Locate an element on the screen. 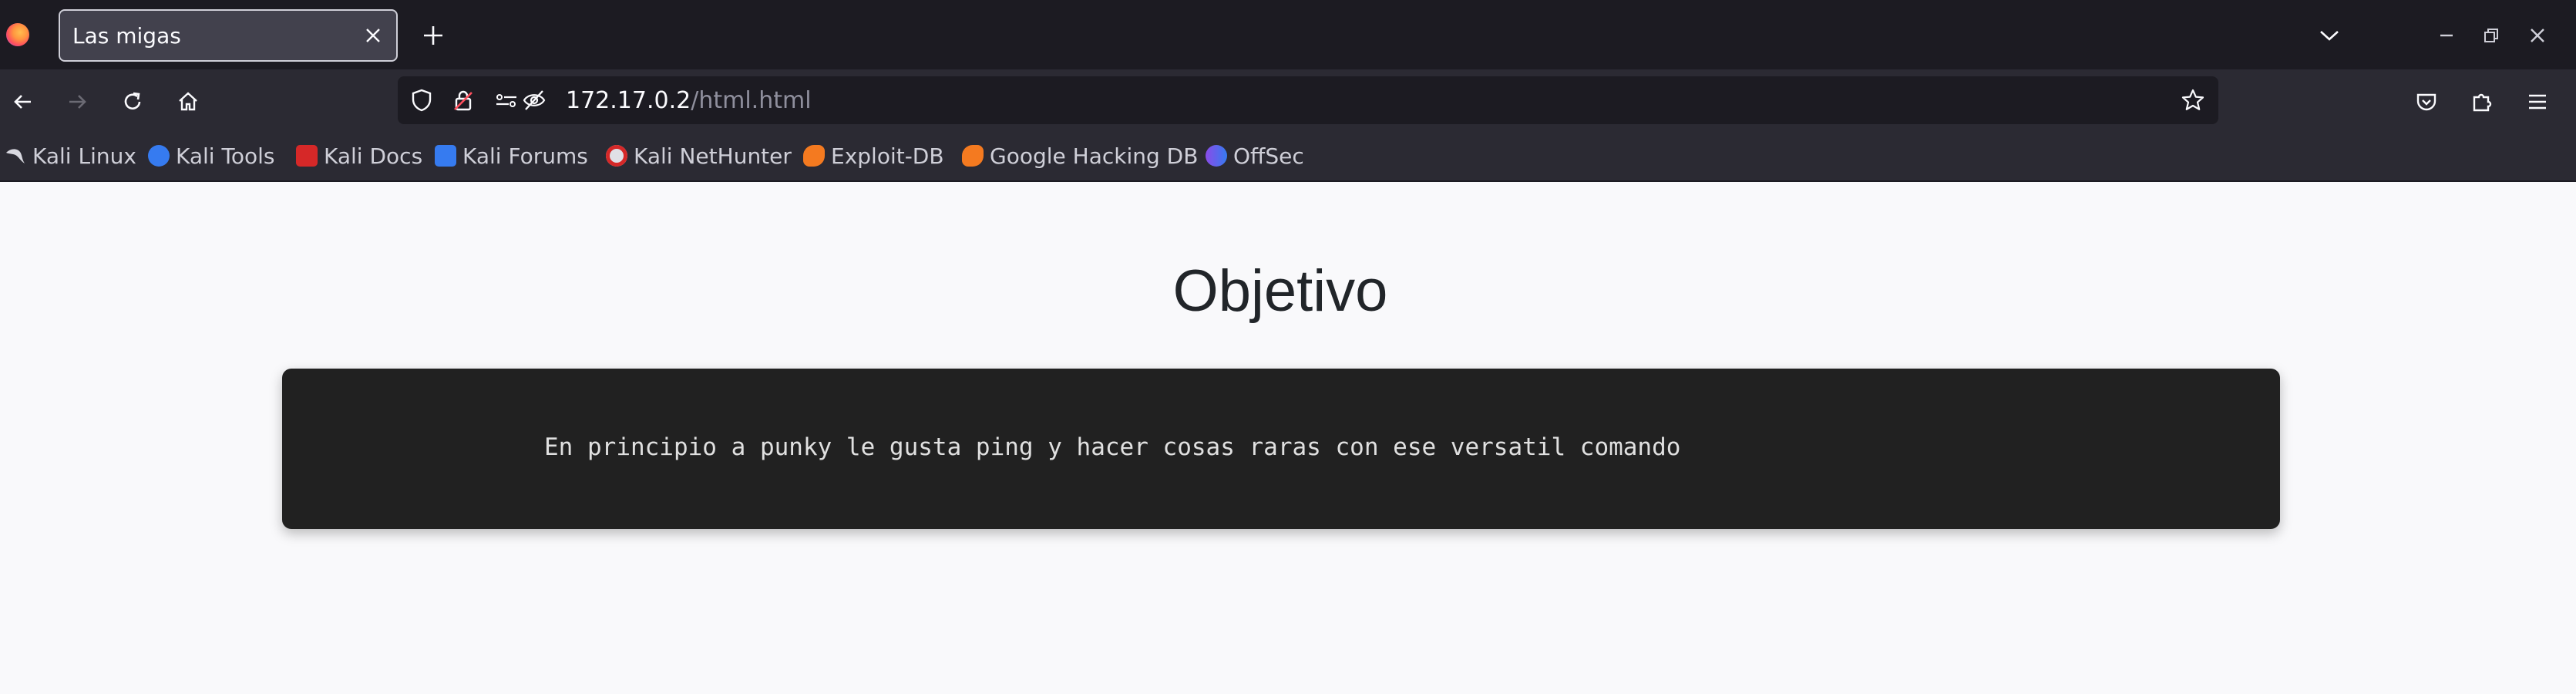 This screenshot has height=694, width=2576. new-tab-button is located at coordinates (433, 35).